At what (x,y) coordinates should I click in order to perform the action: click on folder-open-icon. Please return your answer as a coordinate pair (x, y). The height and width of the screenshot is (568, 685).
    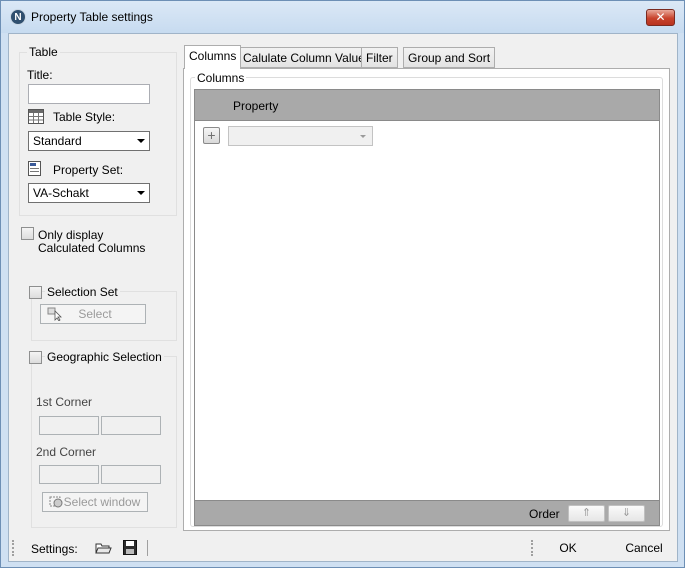
    Looking at the image, I should click on (103, 548).